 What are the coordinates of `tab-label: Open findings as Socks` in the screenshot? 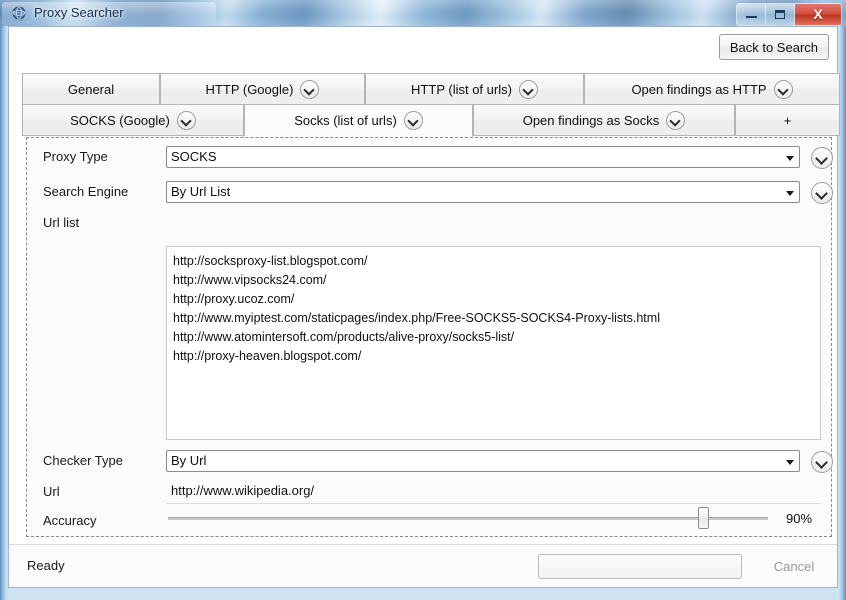 It's located at (591, 120).